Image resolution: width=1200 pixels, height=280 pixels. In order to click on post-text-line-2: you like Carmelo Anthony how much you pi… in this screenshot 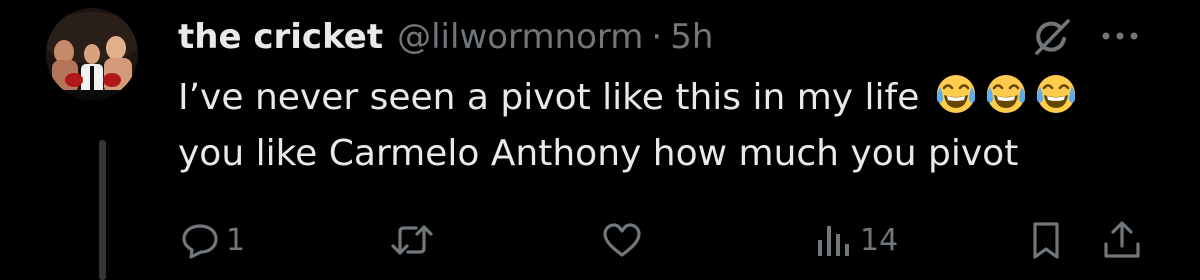, I will do `click(598, 153)`.